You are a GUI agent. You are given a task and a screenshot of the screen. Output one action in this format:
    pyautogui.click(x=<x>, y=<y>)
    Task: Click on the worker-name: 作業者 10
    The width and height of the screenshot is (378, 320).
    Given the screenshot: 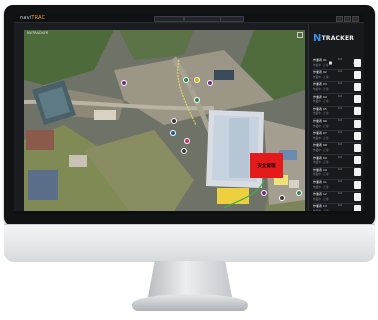 What is the action you would take?
    pyautogui.click(x=320, y=169)
    